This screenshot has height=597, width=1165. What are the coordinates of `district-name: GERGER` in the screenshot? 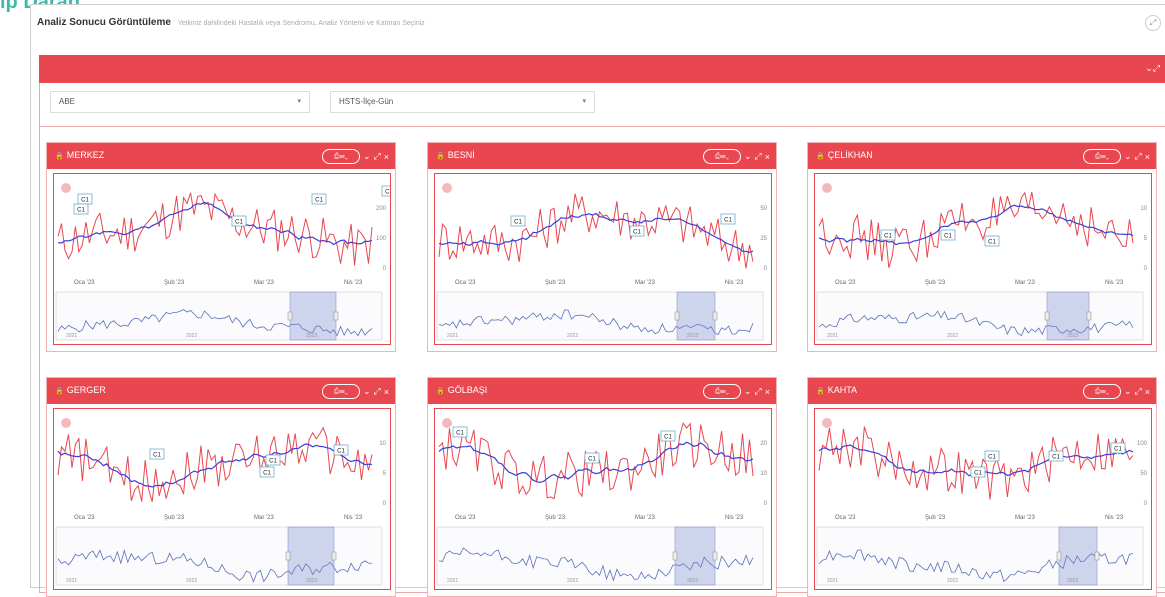 It's located at (86, 390).